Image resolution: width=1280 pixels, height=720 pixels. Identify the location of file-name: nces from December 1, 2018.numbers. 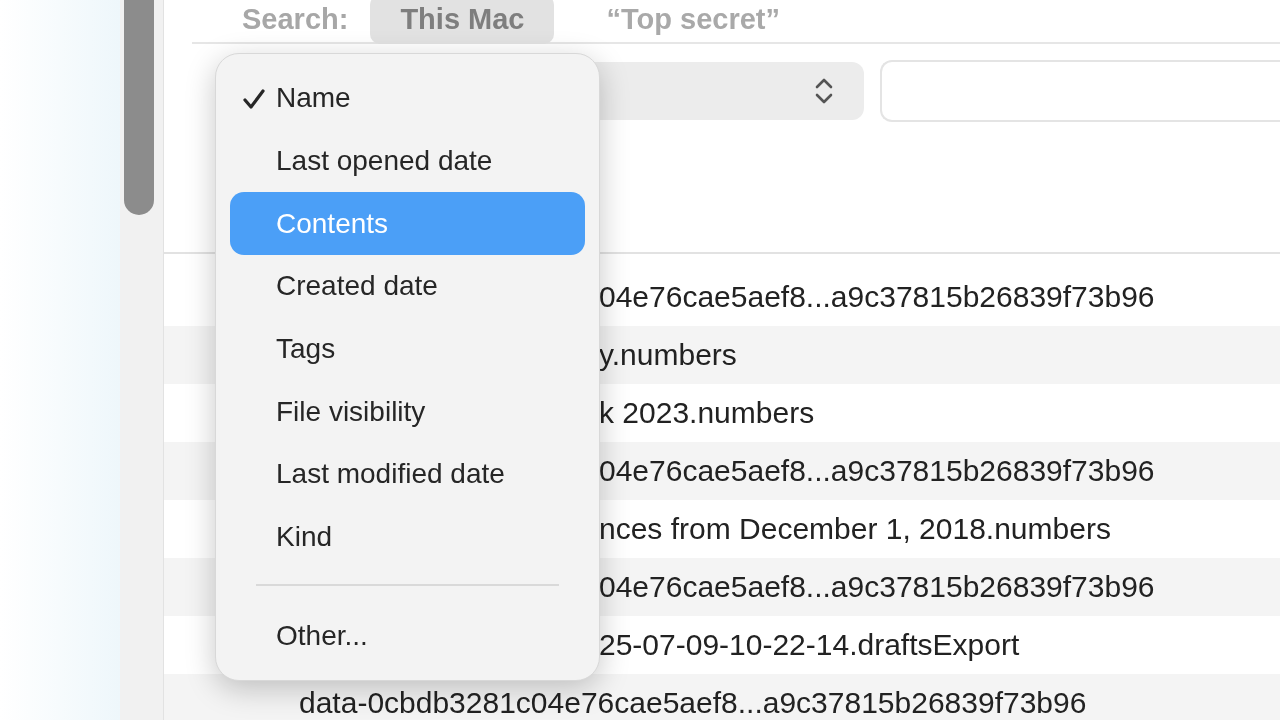
(855, 529).